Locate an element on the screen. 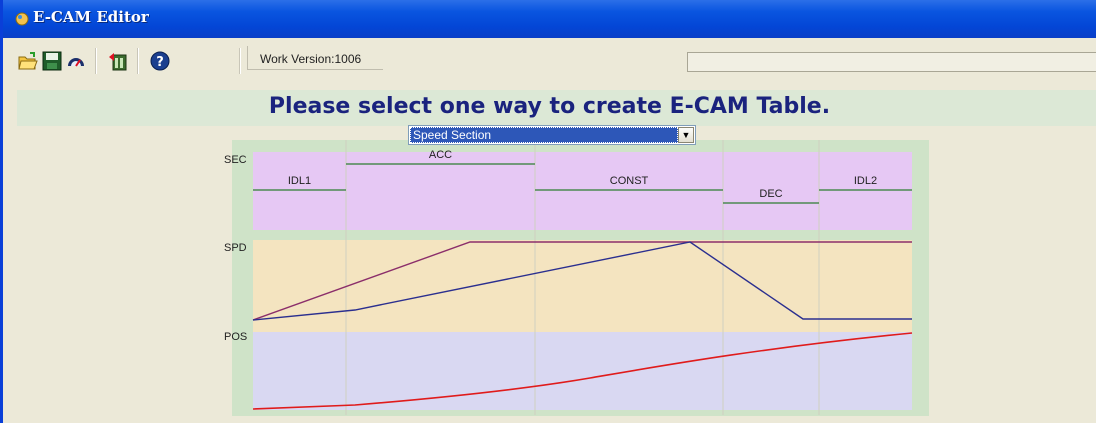 This screenshot has width=1096, height=423. spd-band is located at coordinates (582, 286).